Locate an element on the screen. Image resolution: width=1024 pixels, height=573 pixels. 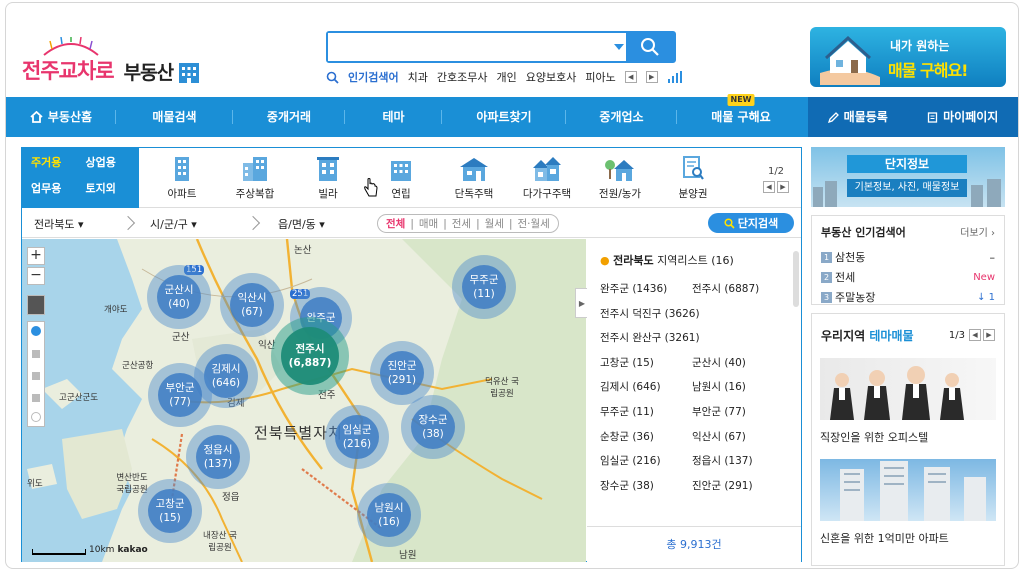
building-icon is located at coordinates (36, 376).